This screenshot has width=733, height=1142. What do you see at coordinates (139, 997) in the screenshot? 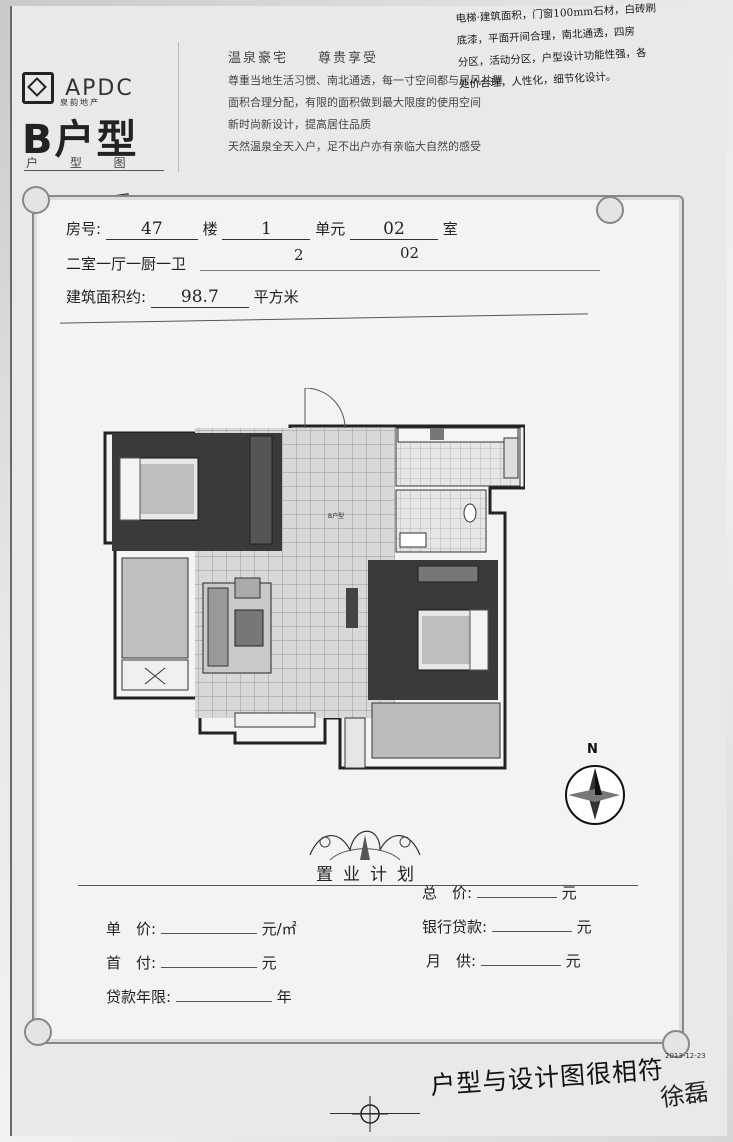
I see `loan-years-label: 贷款年限:` at bounding box center [139, 997].